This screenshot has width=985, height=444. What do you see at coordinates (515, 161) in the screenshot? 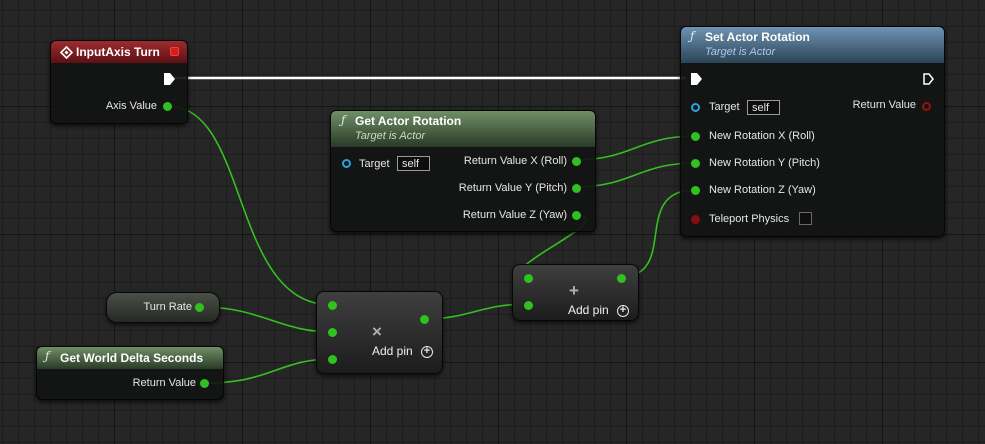
I see `return-x-label: Return Value X (Roll)` at bounding box center [515, 161].